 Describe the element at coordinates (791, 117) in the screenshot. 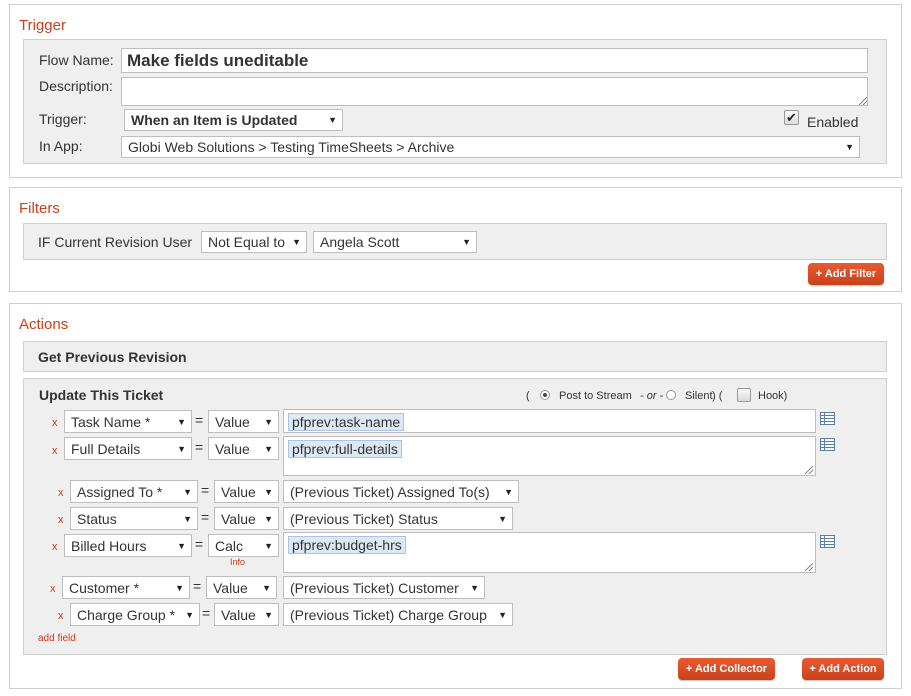

I see `enabled-checkbox: ✔` at that location.